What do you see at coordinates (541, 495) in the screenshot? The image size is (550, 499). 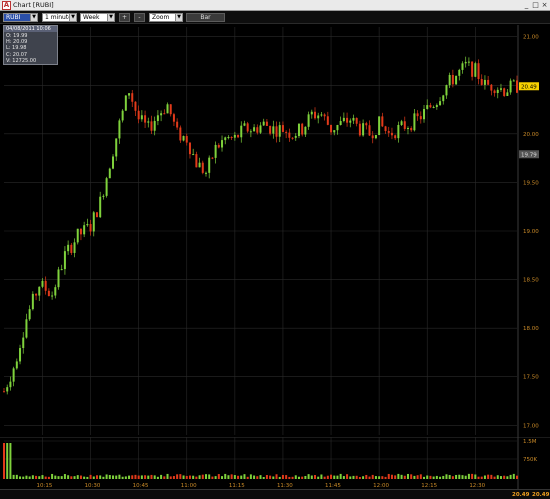 I see `footer-price-2: 20.49` at bounding box center [541, 495].